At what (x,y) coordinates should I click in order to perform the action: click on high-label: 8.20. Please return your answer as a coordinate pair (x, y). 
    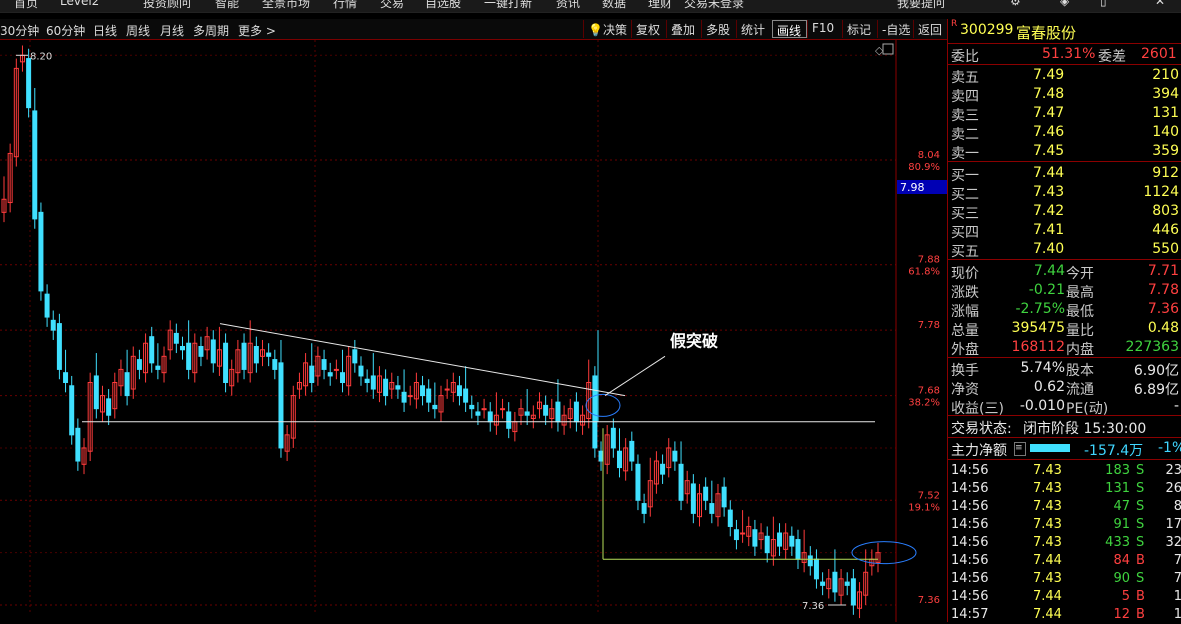
    Looking at the image, I should click on (41, 56).